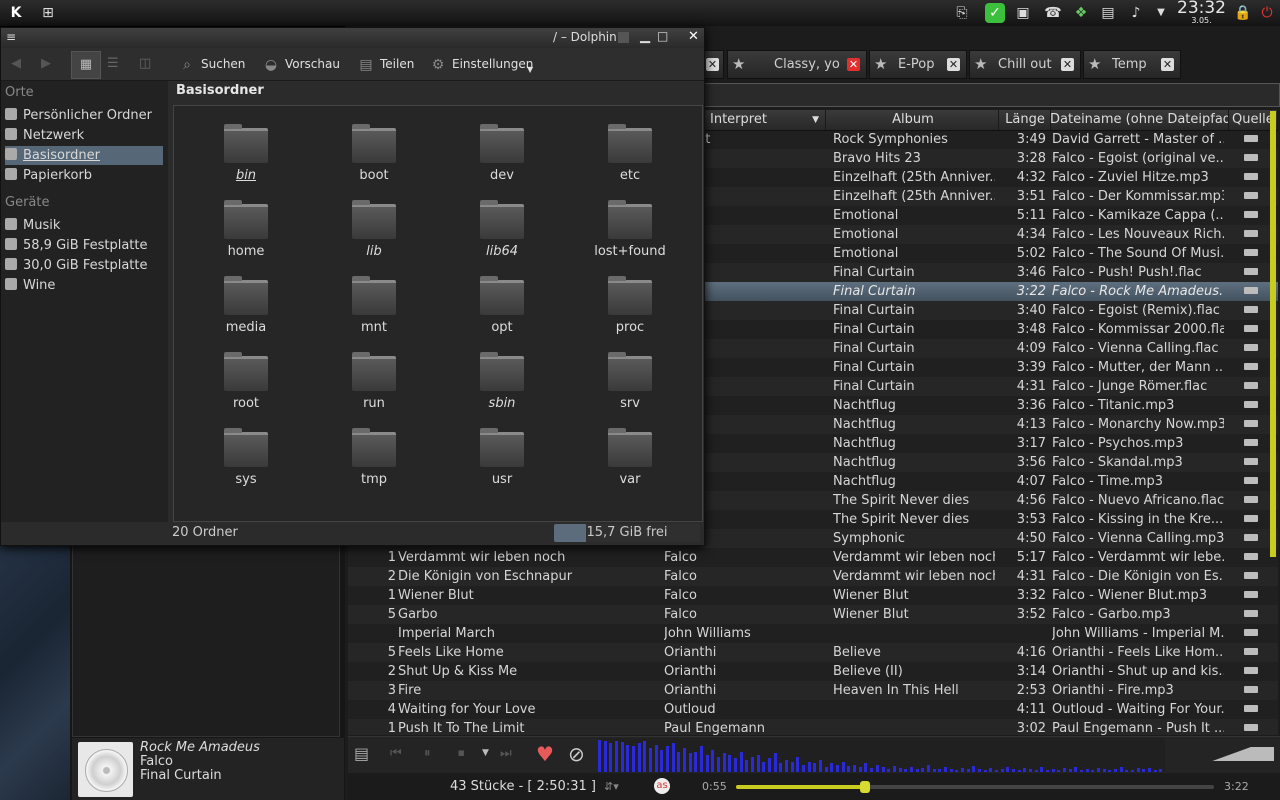 The width and height of the screenshot is (1280, 800). Describe the element at coordinates (84, 245) in the screenshot. I see `device-disk-1: 58,9 GiB Festplatte` at that location.